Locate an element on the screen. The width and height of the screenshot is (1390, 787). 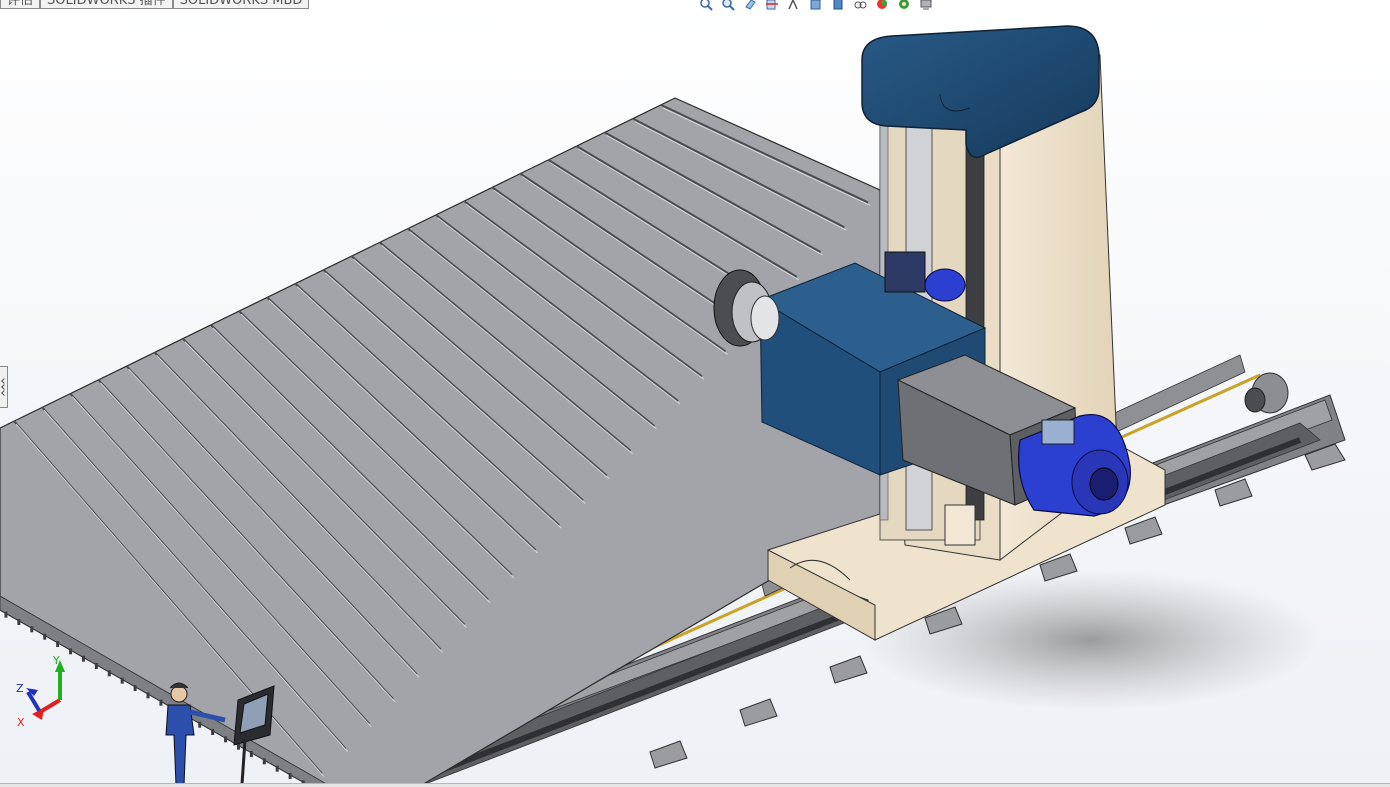
triad-z-label: Z is located at coordinates (20, 688).